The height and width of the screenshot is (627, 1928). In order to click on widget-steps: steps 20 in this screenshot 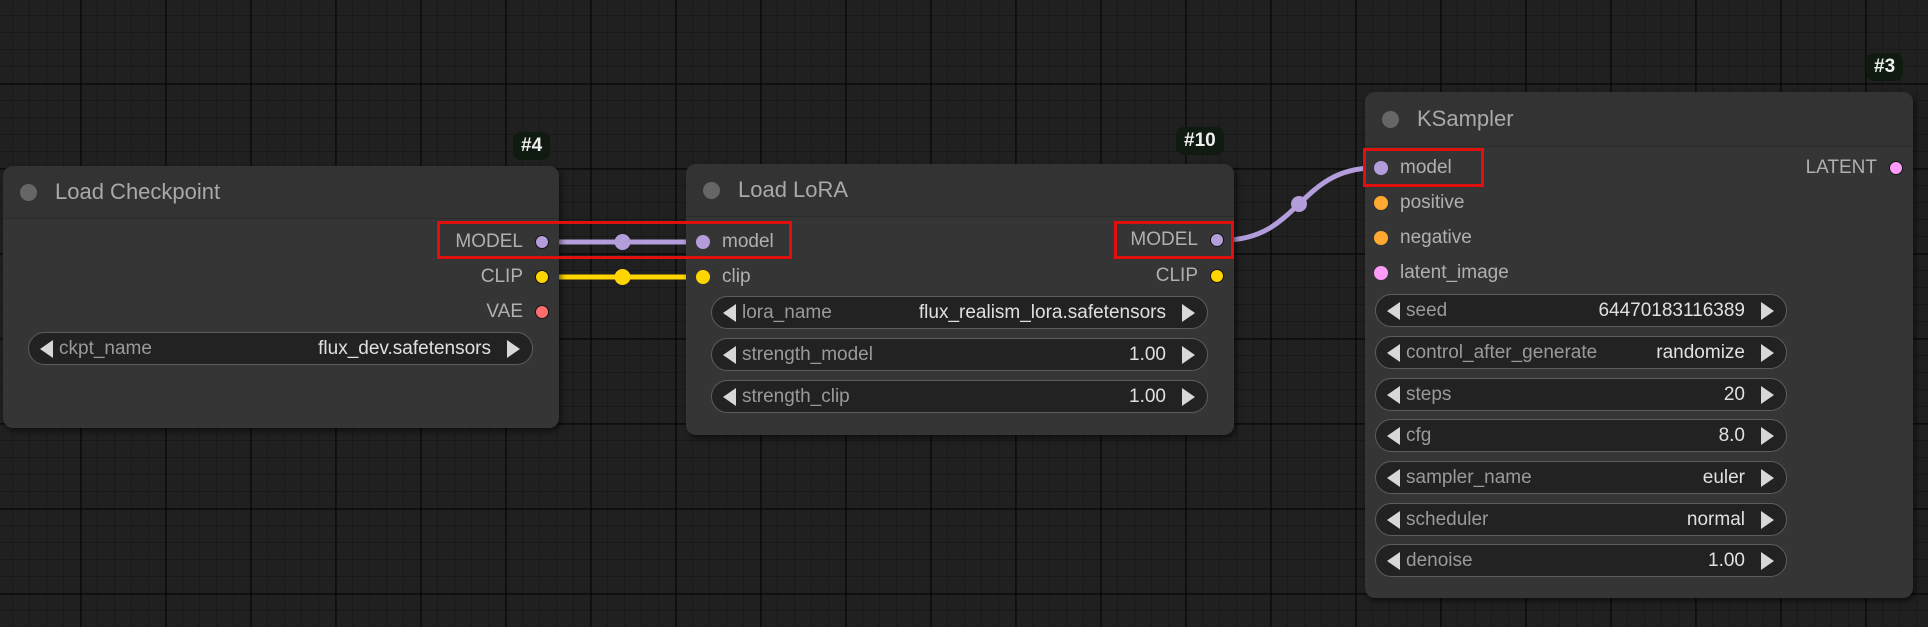, I will do `click(1581, 394)`.